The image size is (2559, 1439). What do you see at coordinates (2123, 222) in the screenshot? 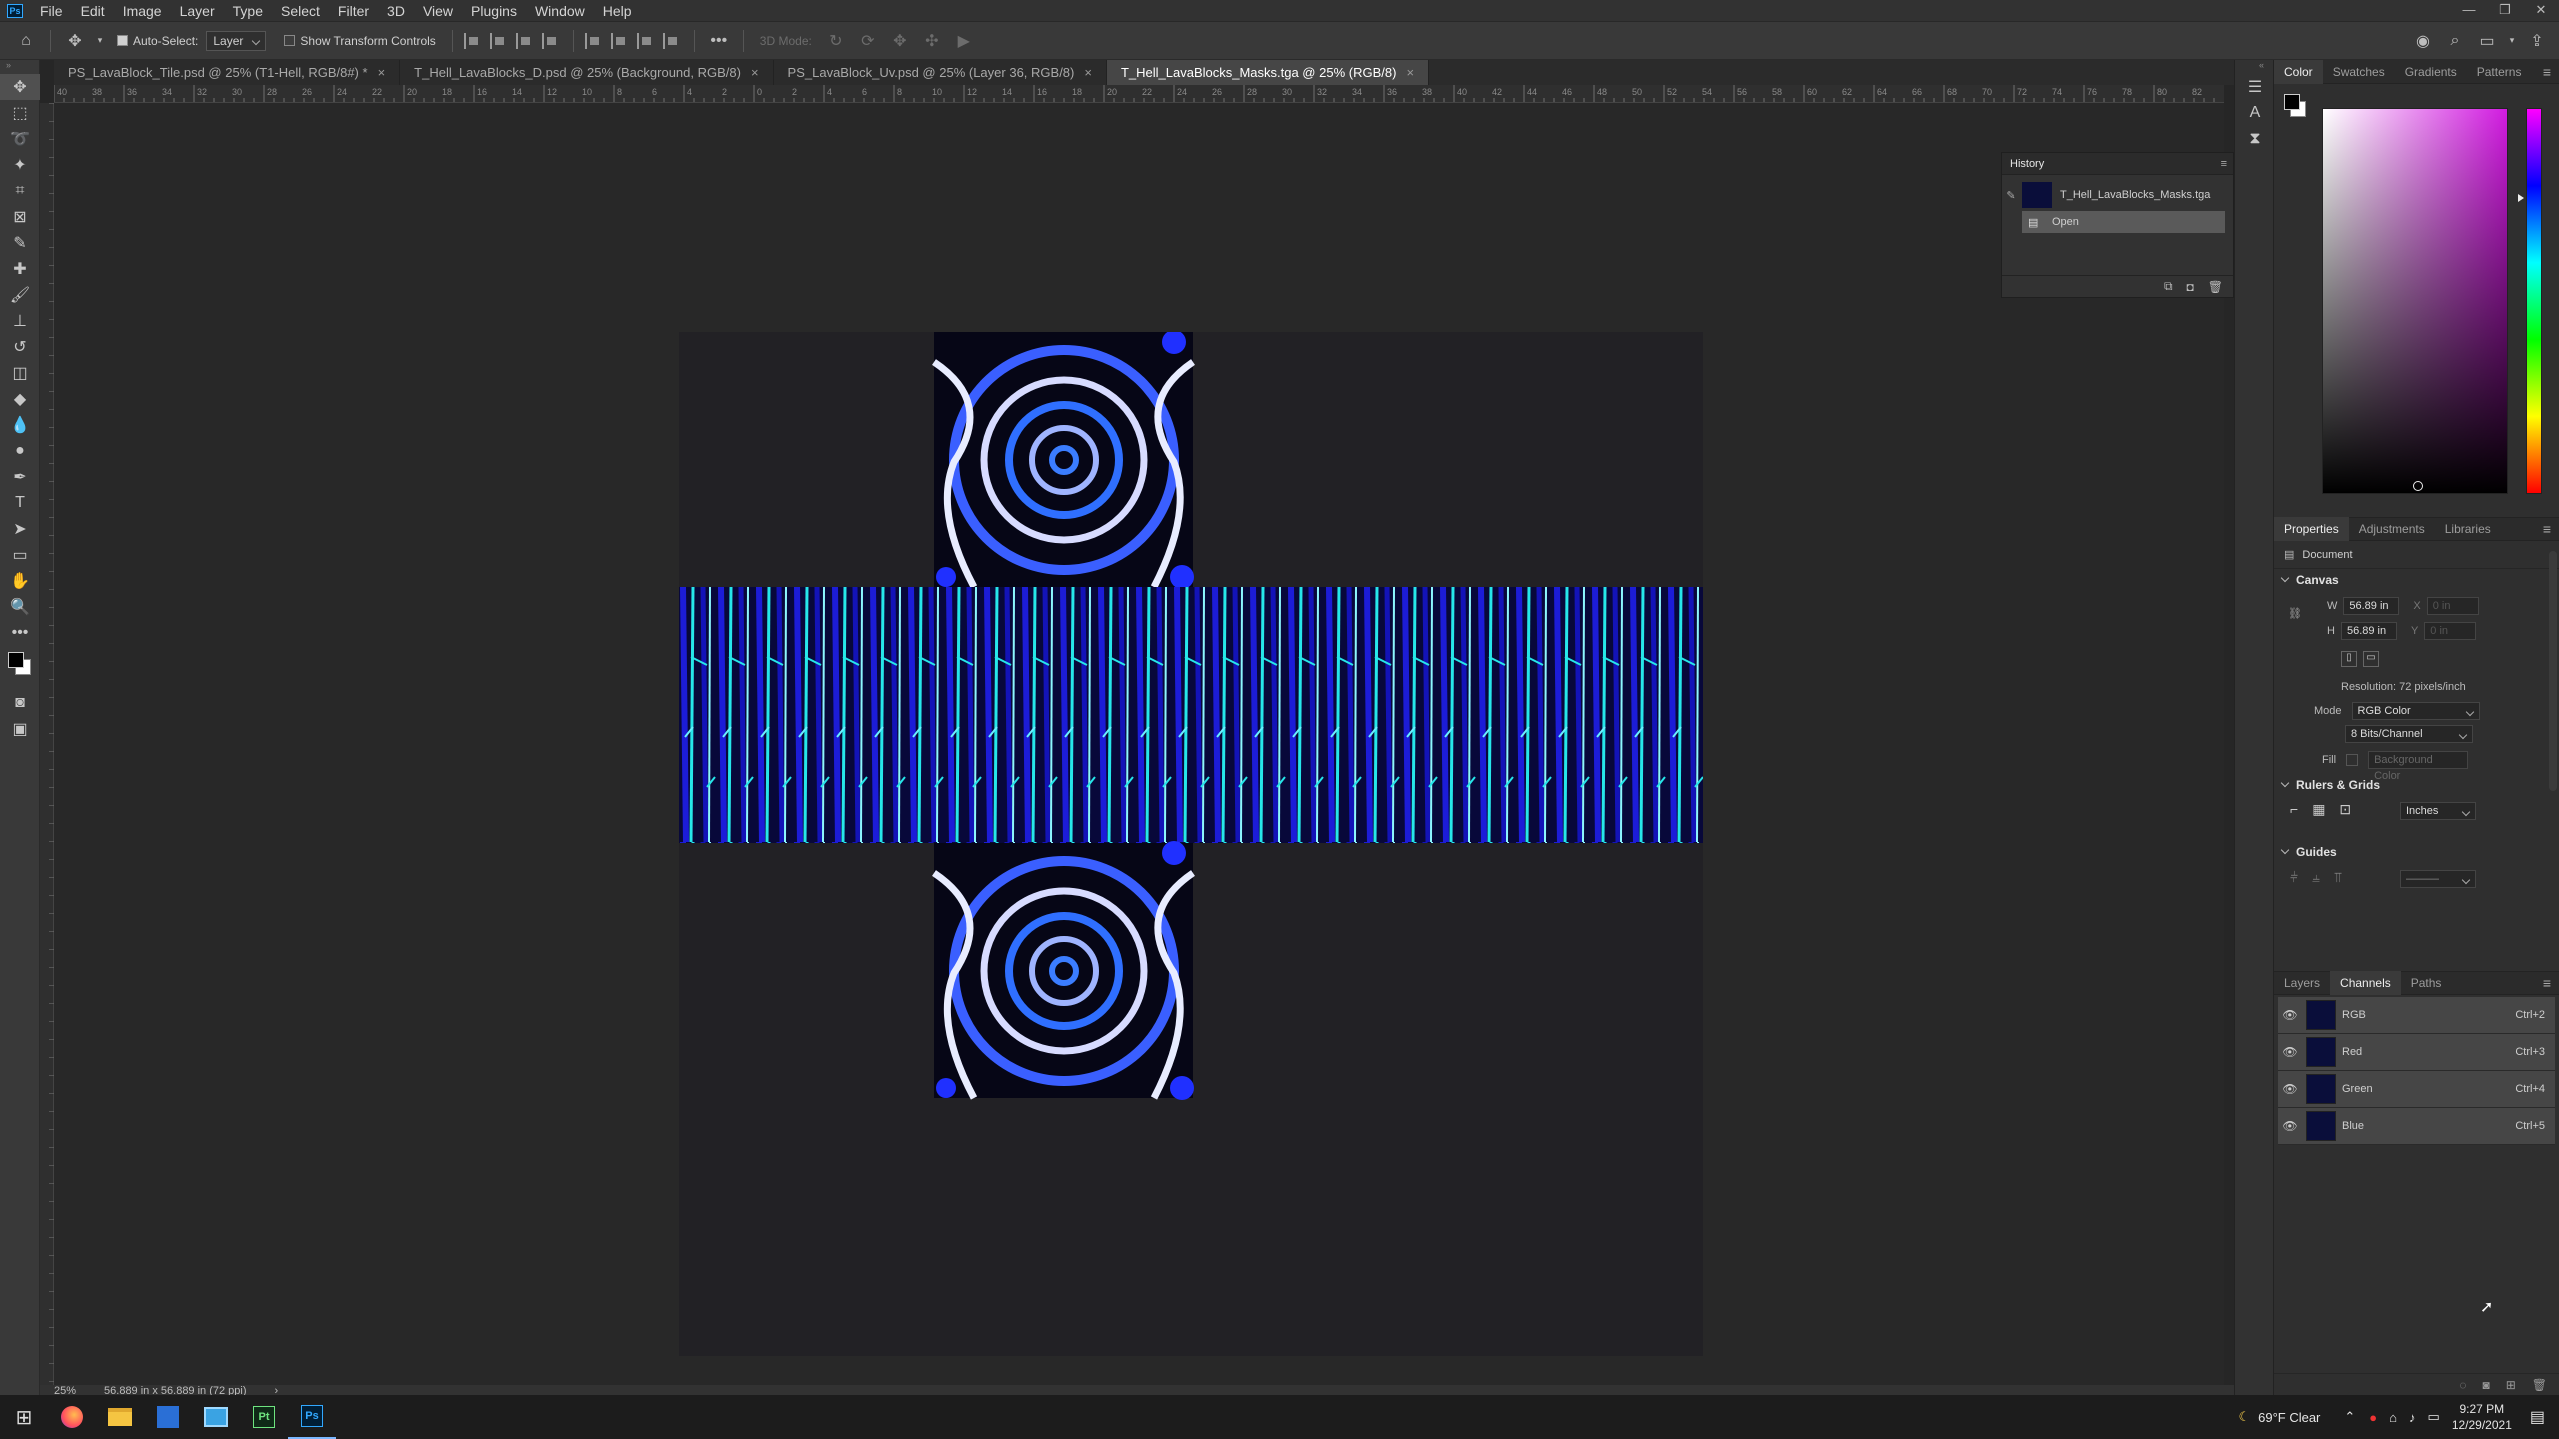
I see `history-state-open: ▤ Open` at bounding box center [2123, 222].